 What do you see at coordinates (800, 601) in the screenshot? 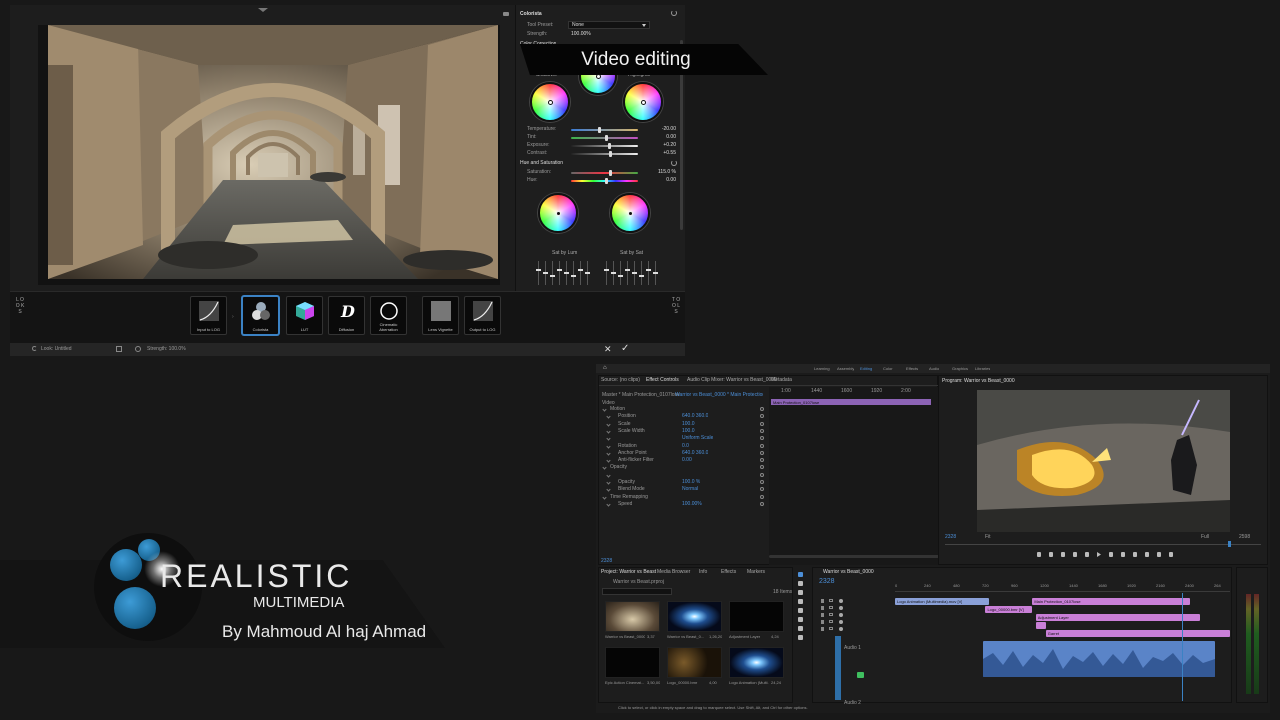
I see `razor-tool-icon` at bounding box center [800, 601].